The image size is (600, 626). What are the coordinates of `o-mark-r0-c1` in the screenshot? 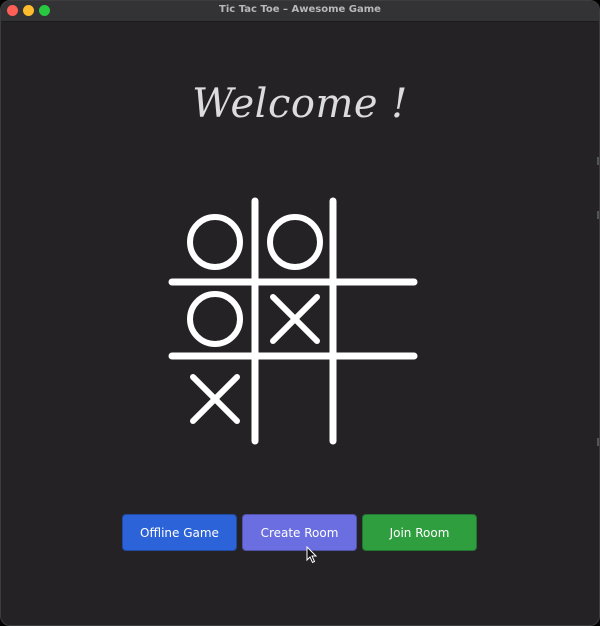 It's located at (295, 242).